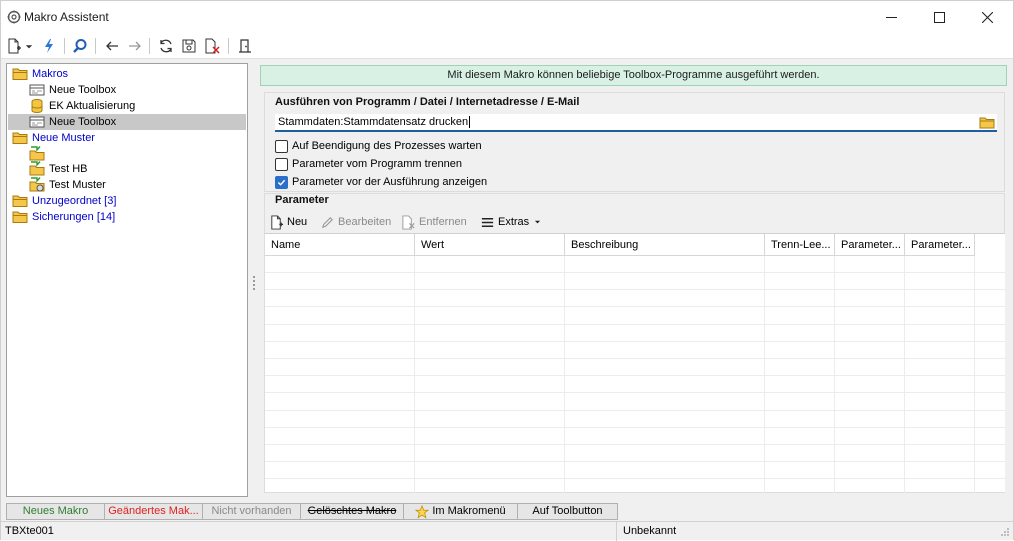  I want to click on grid-column-header: Wert, so click(490, 245).